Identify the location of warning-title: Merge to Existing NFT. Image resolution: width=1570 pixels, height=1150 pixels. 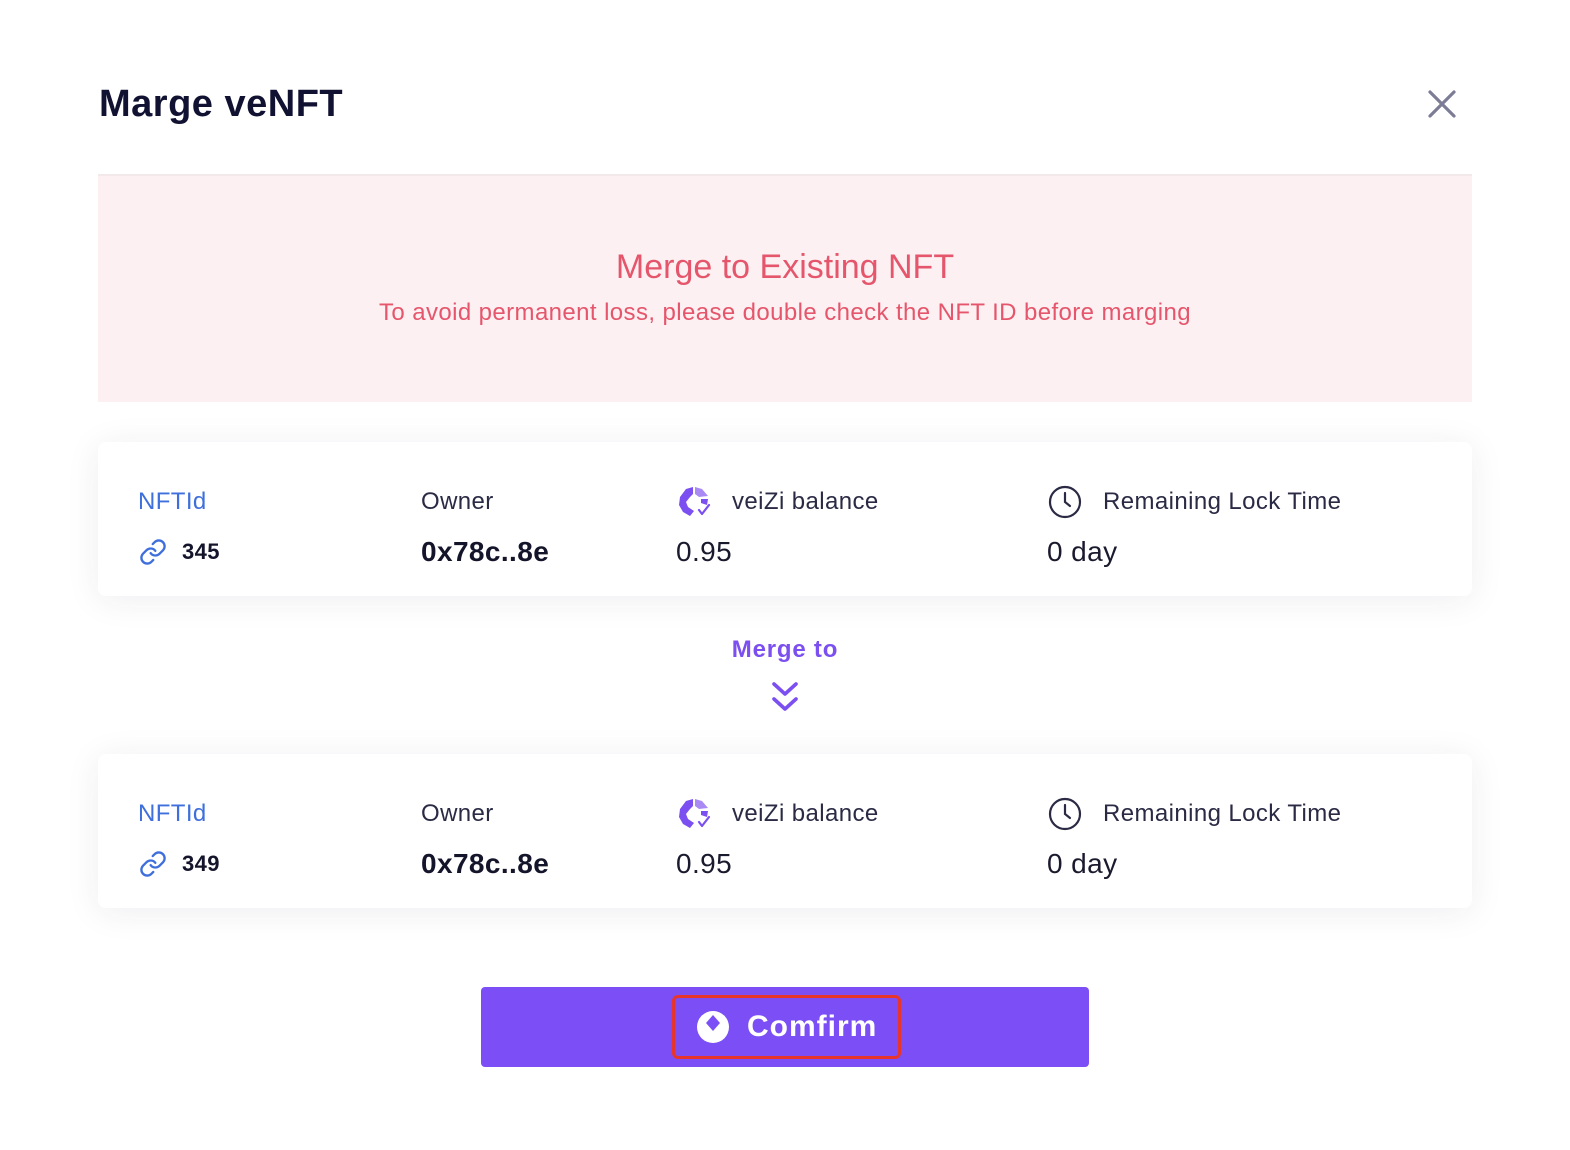
(785, 267).